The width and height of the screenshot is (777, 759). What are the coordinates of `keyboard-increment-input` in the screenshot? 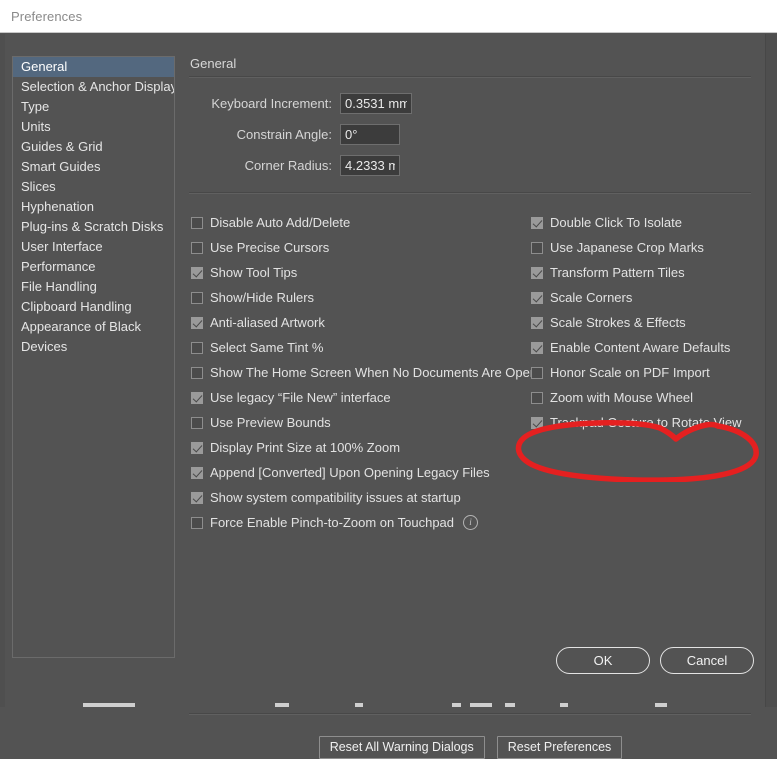 It's located at (376, 103).